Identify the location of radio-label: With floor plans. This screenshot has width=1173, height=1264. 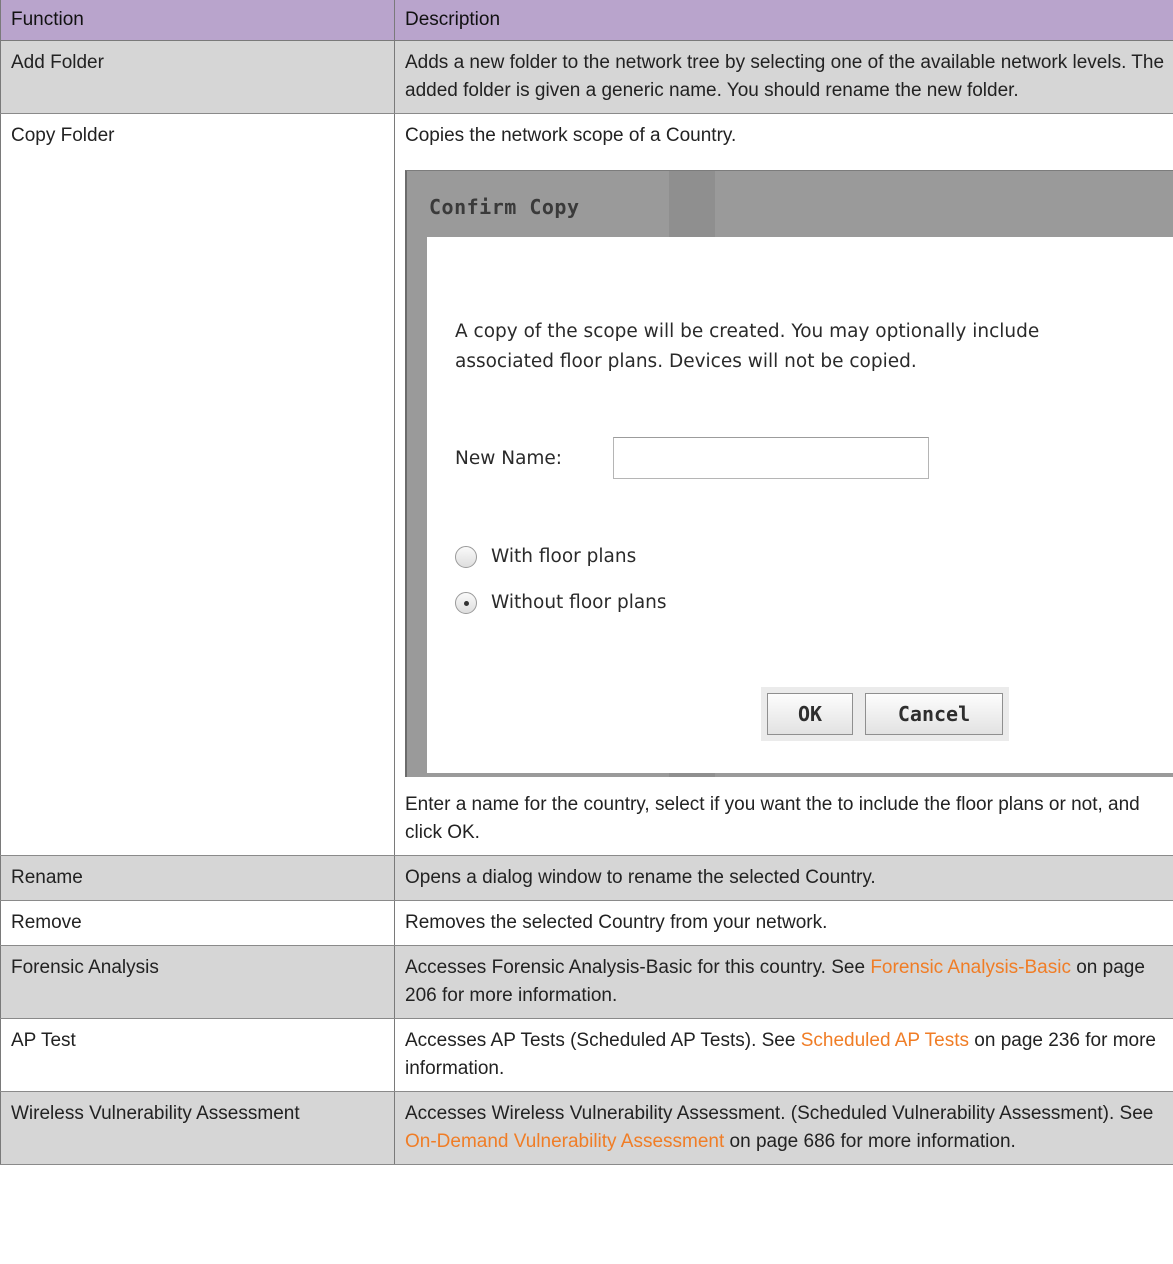
(564, 556).